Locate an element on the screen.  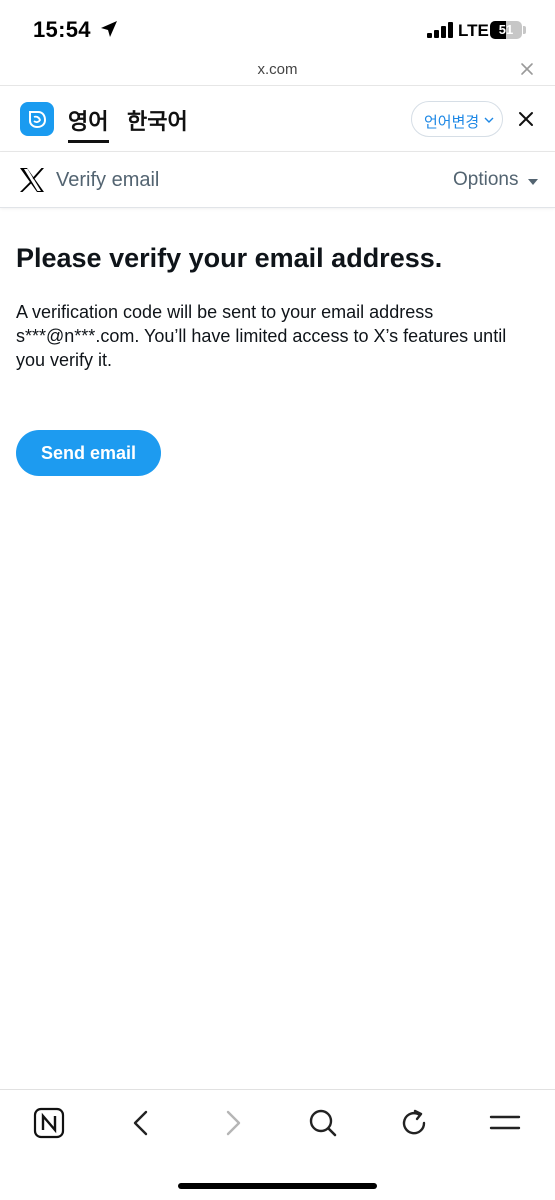
url-bar: x.com is located at coordinates (277, 72).